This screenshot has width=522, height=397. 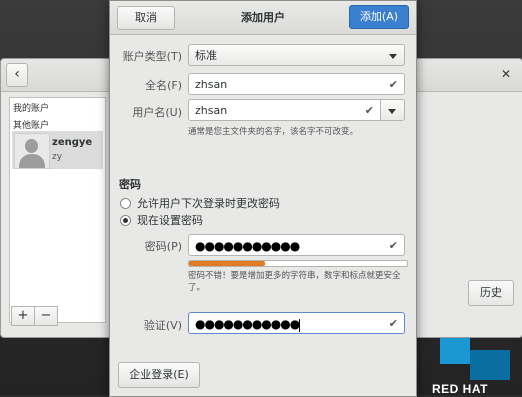 What do you see at coordinates (46, 316) in the screenshot?
I see `remove-account-button: −` at bounding box center [46, 316].